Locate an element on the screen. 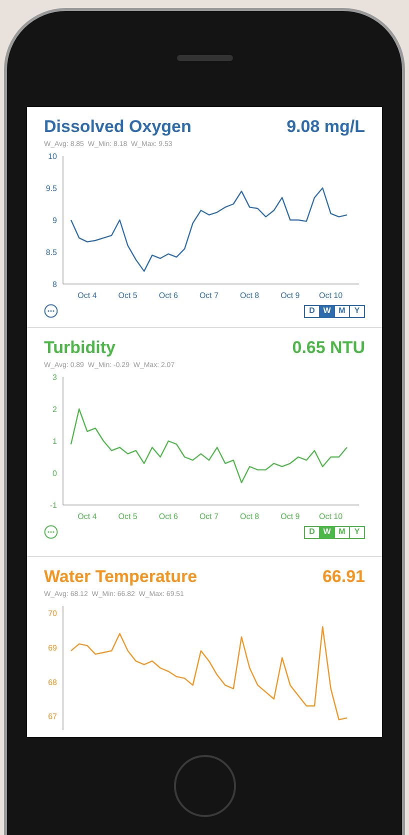 The height and width of the screenshot is (835, 409). y-tick-label: 3 is located at coordinates (54, 377).